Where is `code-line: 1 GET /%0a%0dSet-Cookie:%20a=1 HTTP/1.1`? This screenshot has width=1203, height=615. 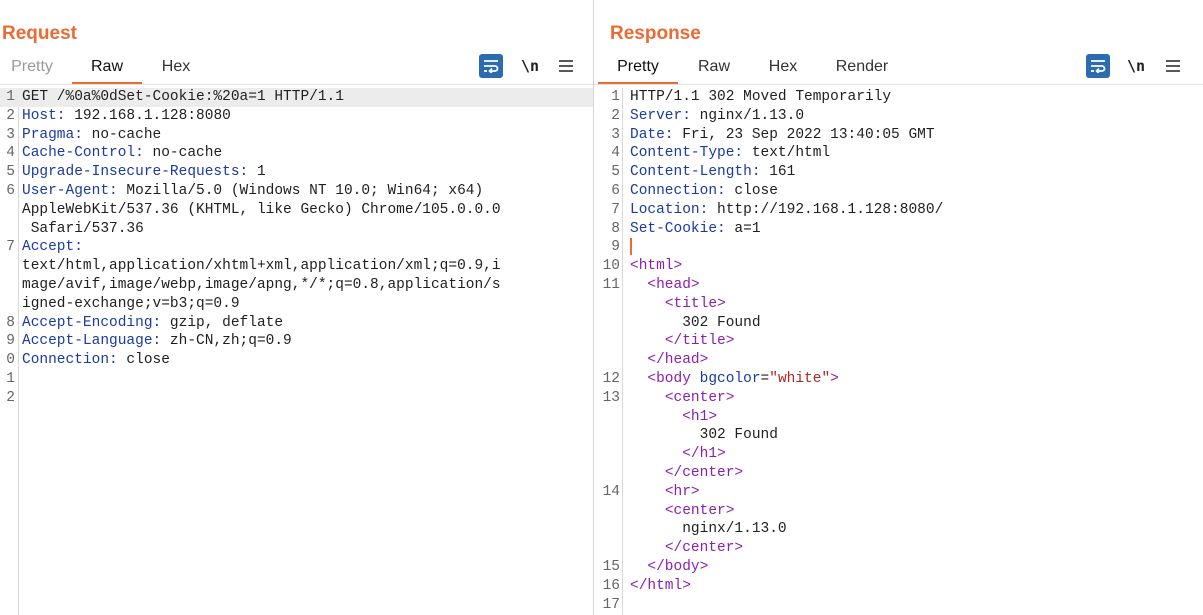 code-line: 1 GET /%0a%0dSet-Cookie:%20a=1 HTTP/1.1 is located at coordinates (296, 97).